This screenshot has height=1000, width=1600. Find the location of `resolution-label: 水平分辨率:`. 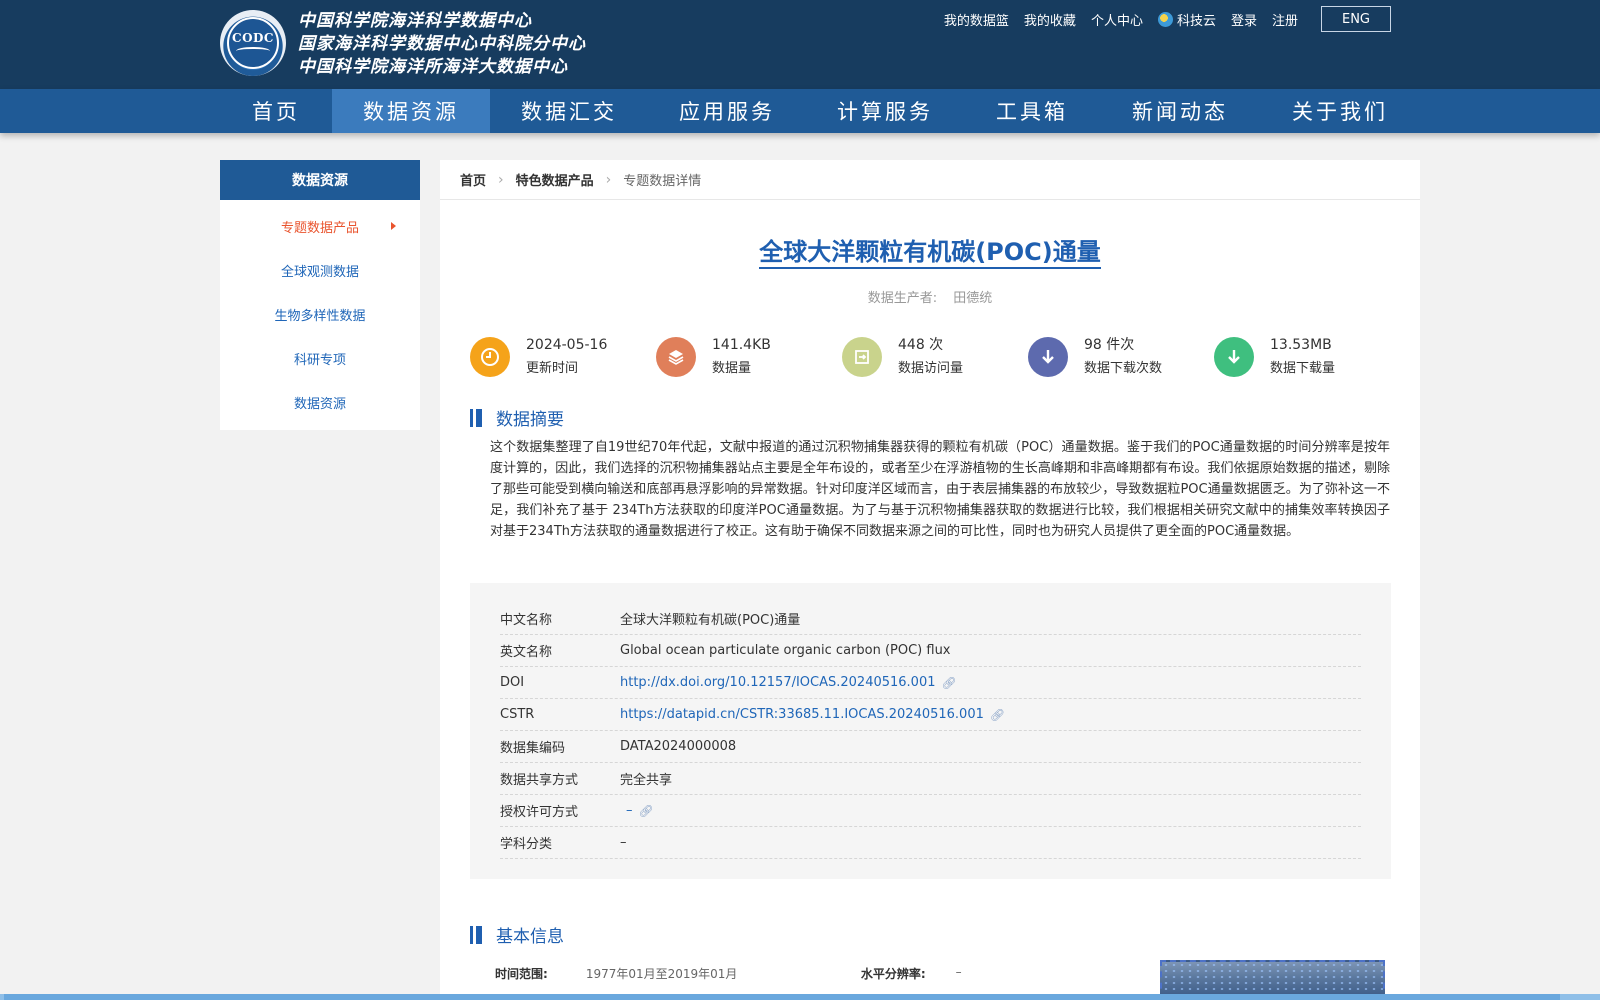

resolution-label: 水平分辨率: is located at coordinates (893, 974).